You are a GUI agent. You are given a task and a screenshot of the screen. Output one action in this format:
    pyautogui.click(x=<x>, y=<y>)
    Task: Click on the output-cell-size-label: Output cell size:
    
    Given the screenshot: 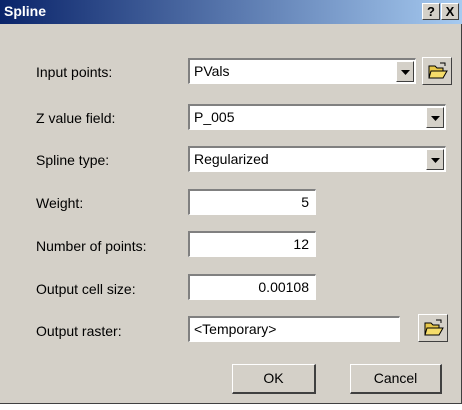 What is the action you would take?
    pyautogui.click(x=86, y=289)
    